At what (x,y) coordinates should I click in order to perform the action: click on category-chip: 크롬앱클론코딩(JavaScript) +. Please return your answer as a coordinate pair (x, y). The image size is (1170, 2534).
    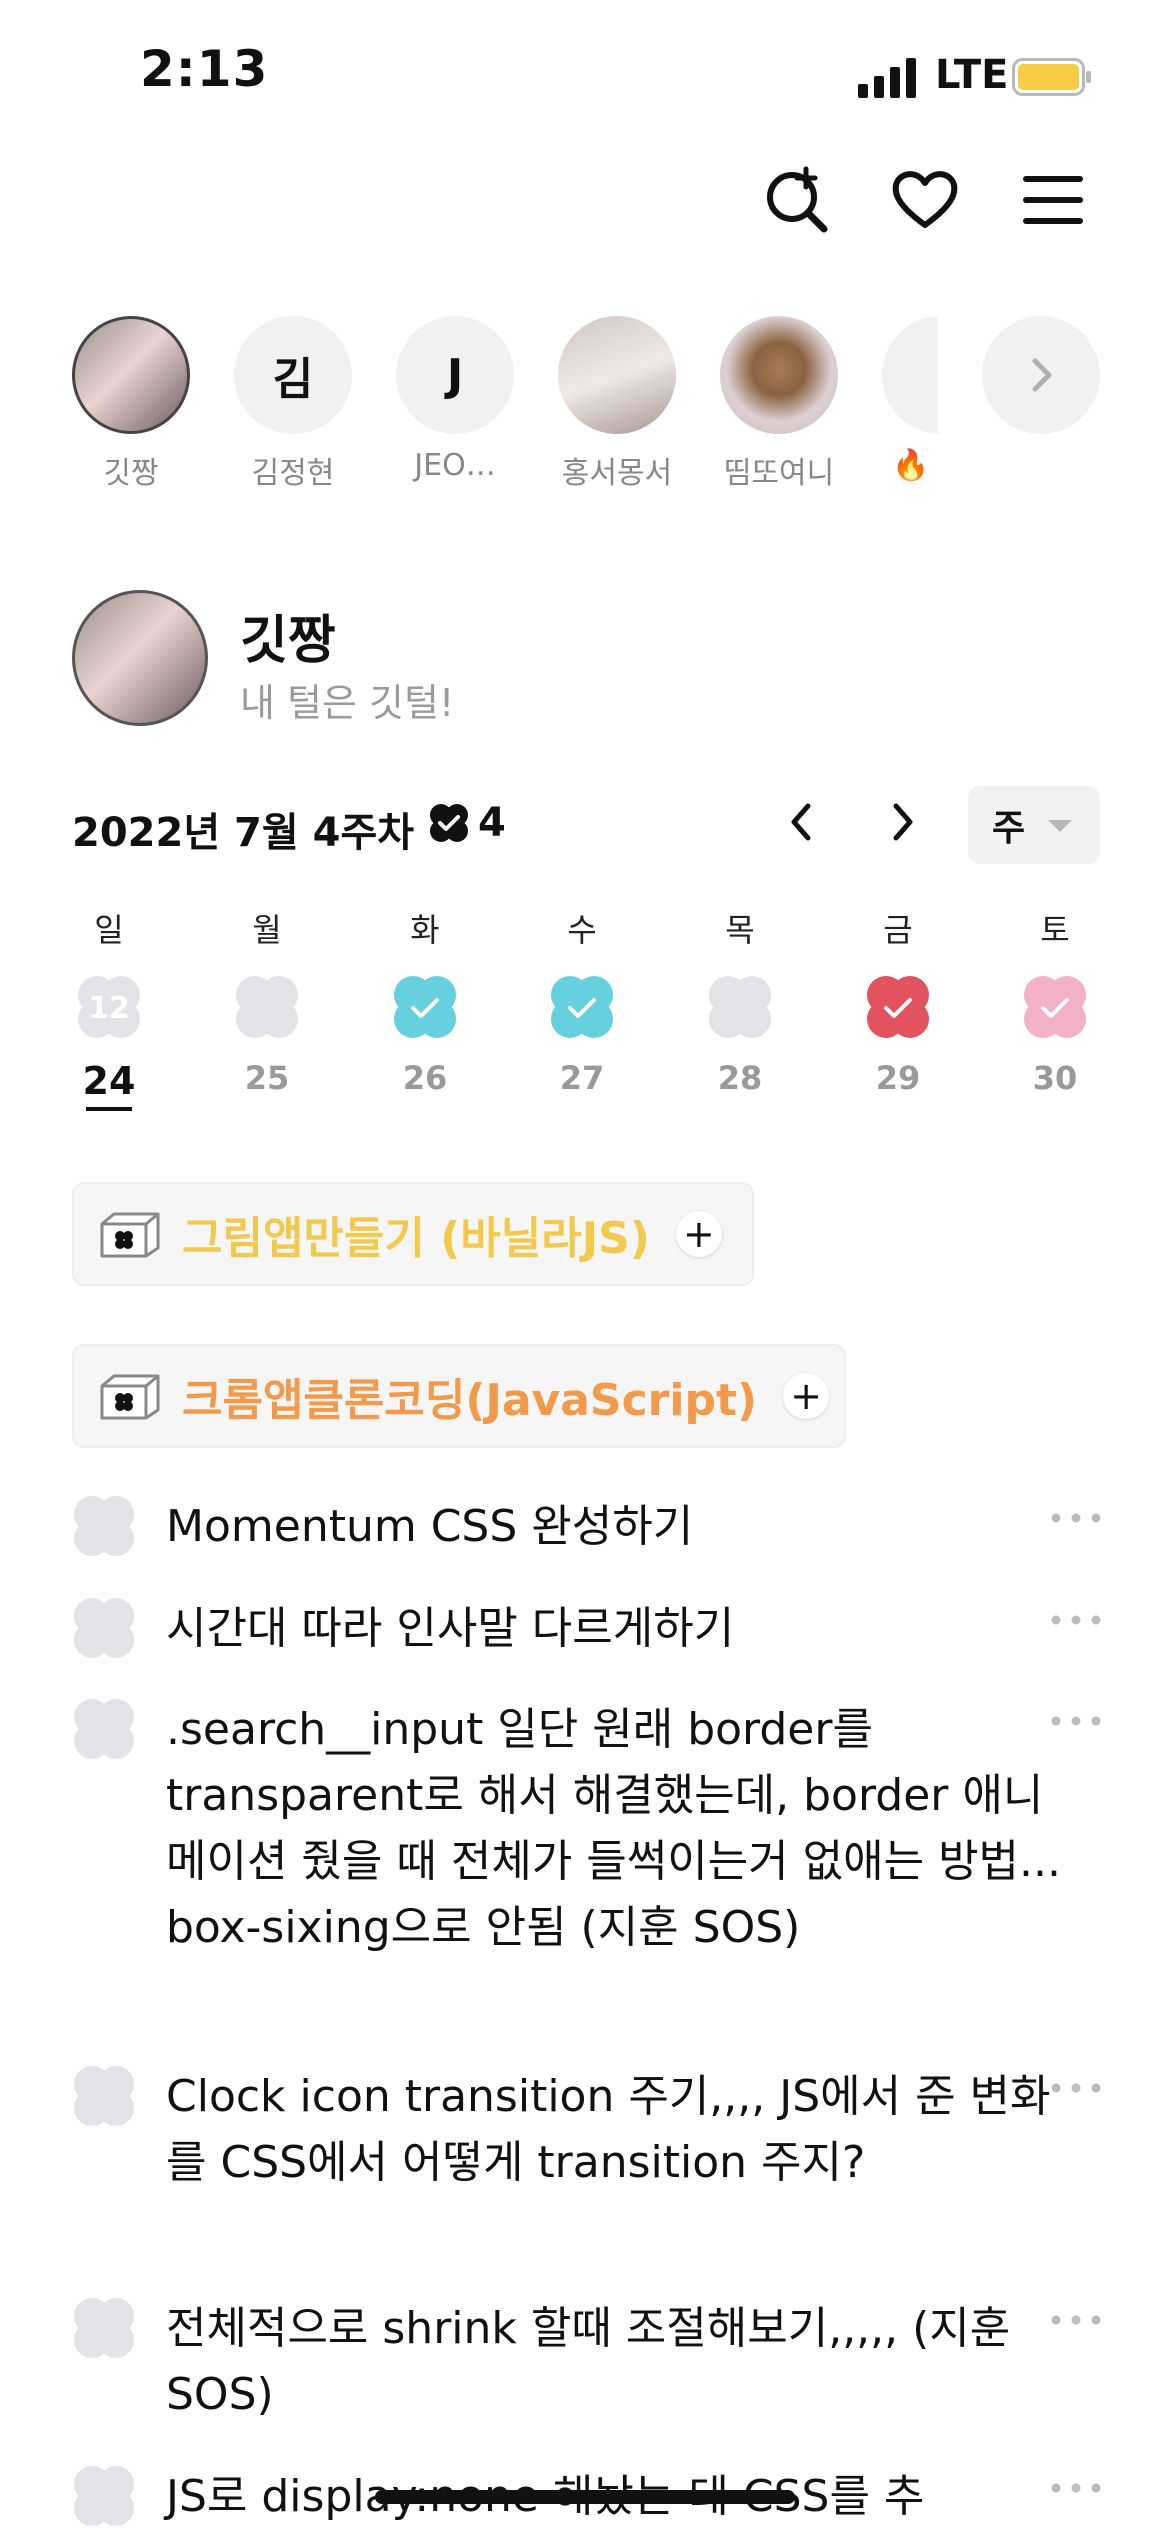
    Looking at the image, I should click on (459, 1396).